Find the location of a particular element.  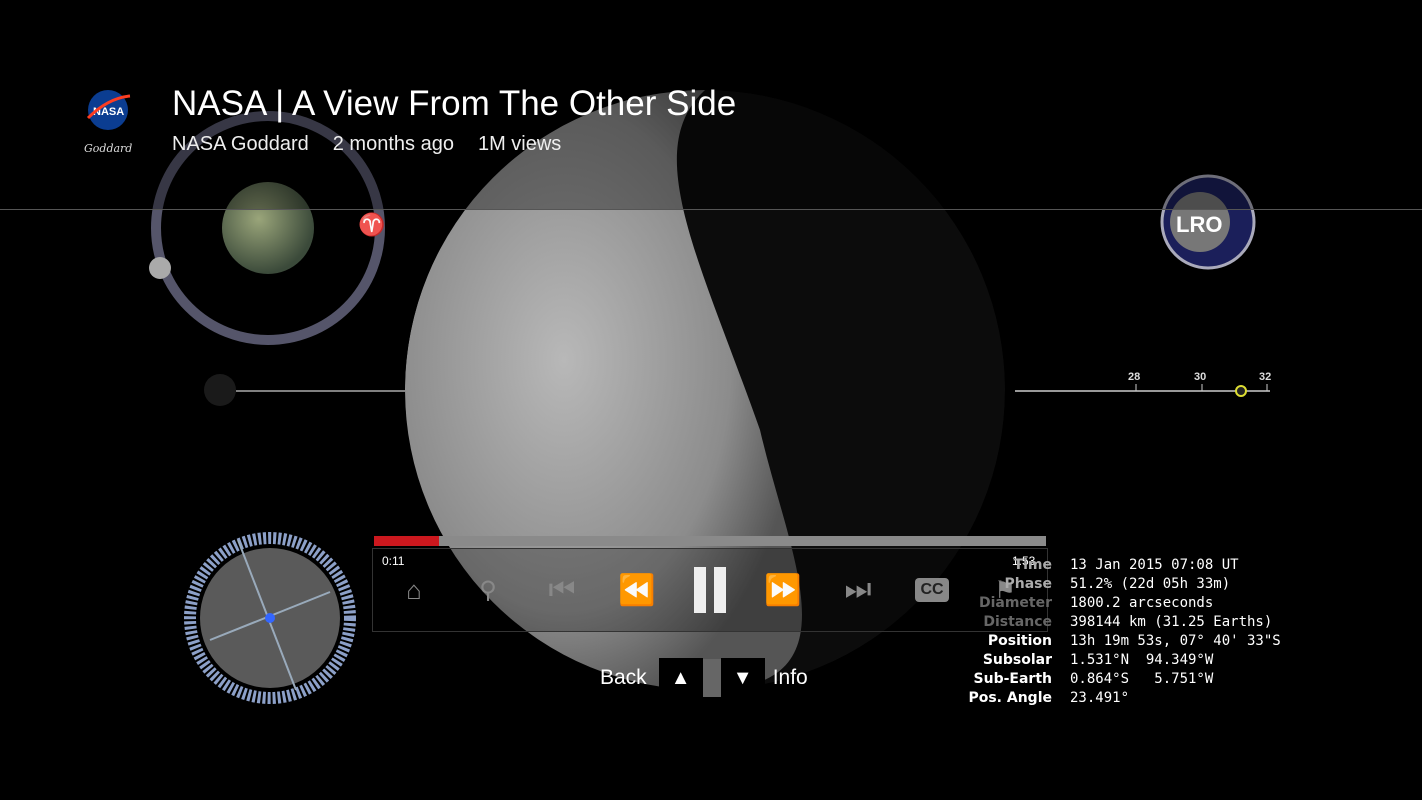

readout-value: 13 Jan 2015 07:08 UT is located at coordinates (1154, 565).